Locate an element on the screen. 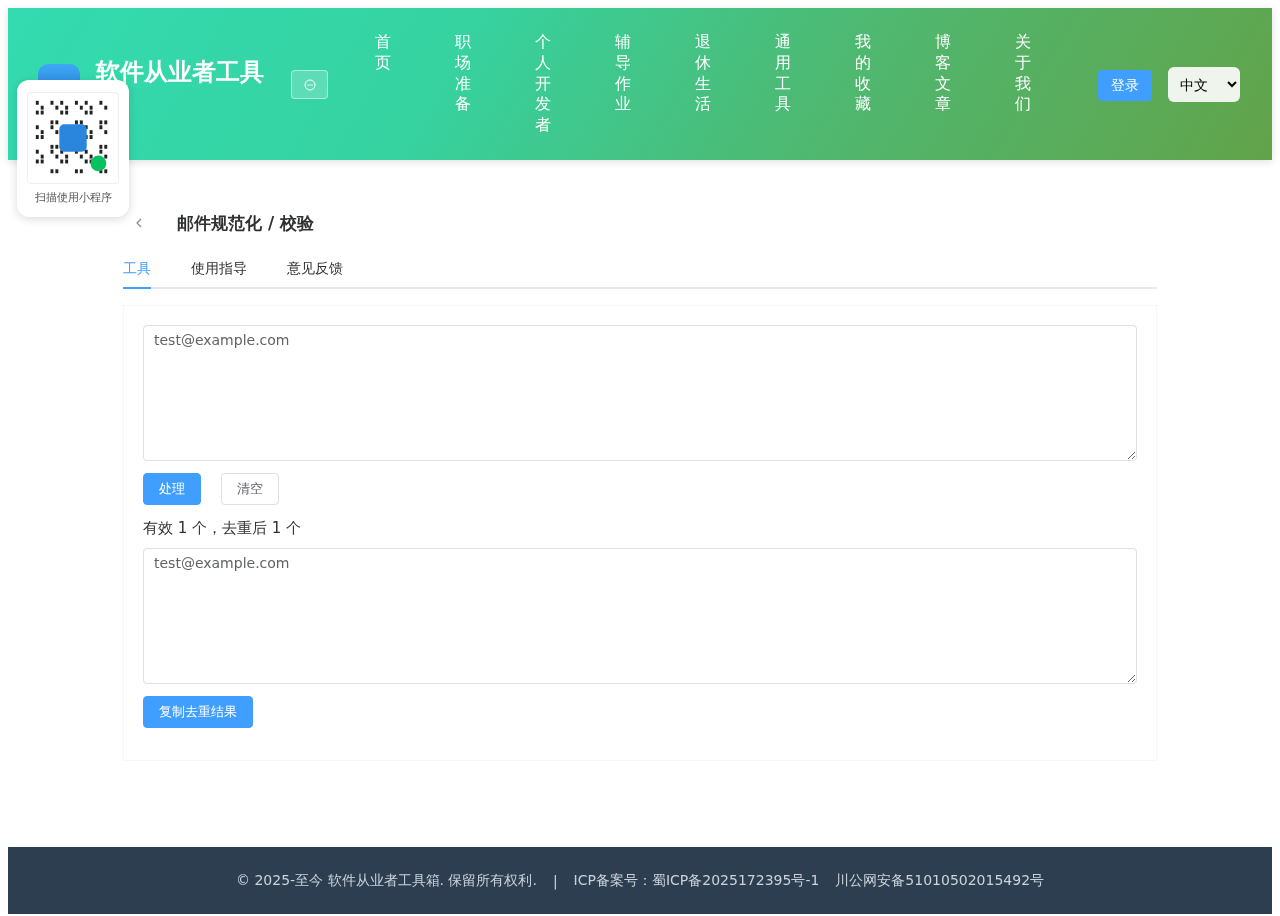 This screenshot has height=916, width=1280. nav-link: 辅导作业 is located at coordinates (646, 84).